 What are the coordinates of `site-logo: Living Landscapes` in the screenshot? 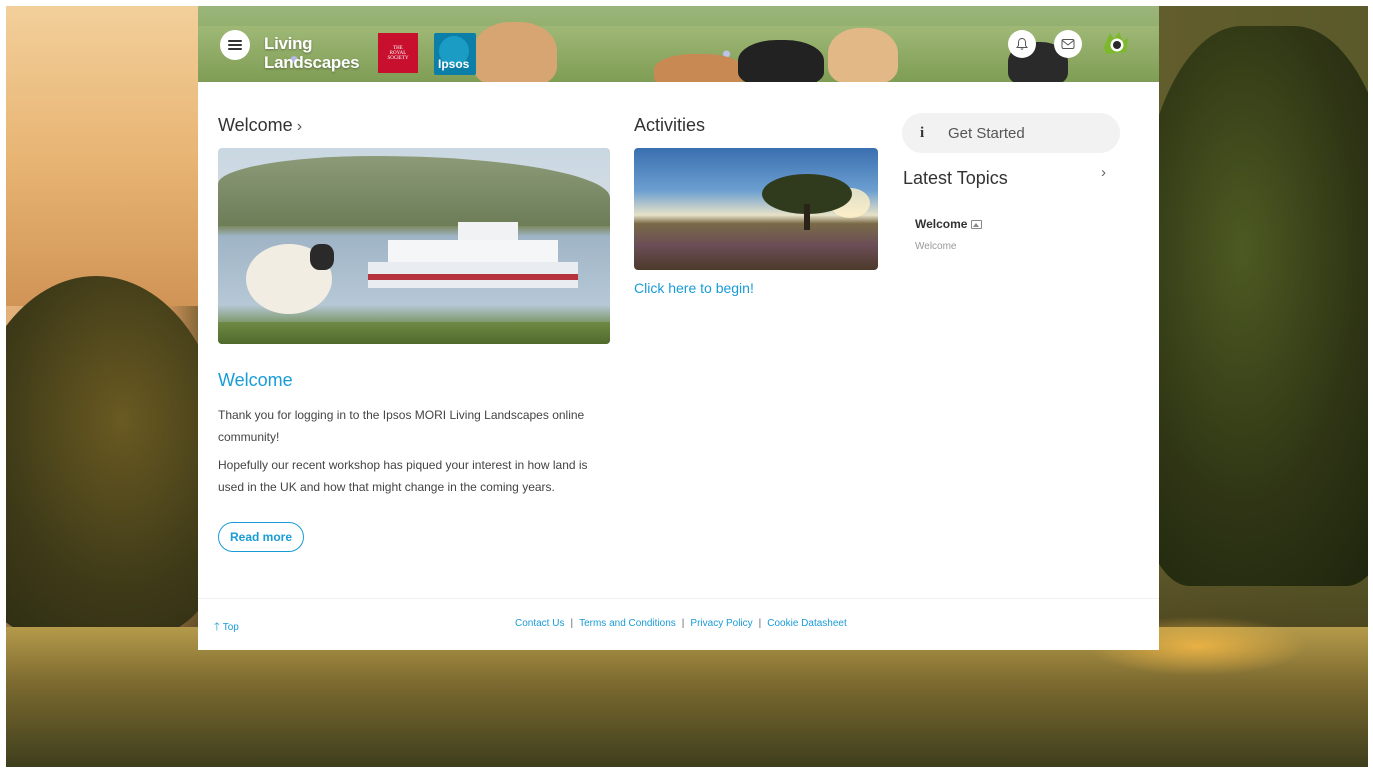 It's located at (312, 53).